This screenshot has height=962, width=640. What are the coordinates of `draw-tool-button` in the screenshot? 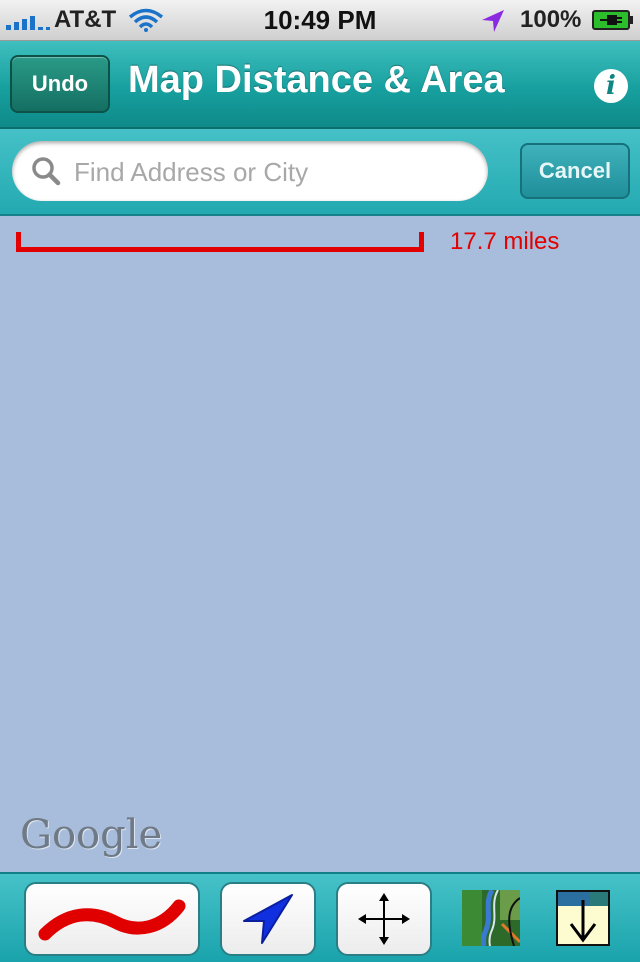 It's located at (112, 919).